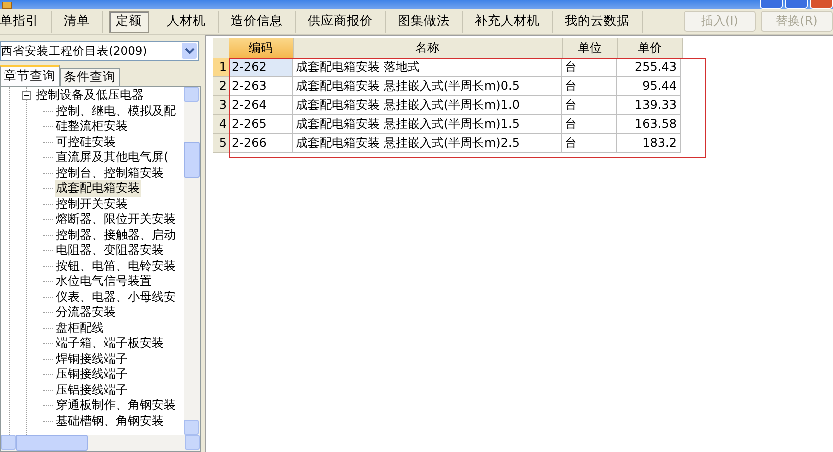 This screenshot has height=452, width=833. Describe the element at coordinates (86, 313) in the screenshot. I see `tree-item: 分流器安装` at that location.